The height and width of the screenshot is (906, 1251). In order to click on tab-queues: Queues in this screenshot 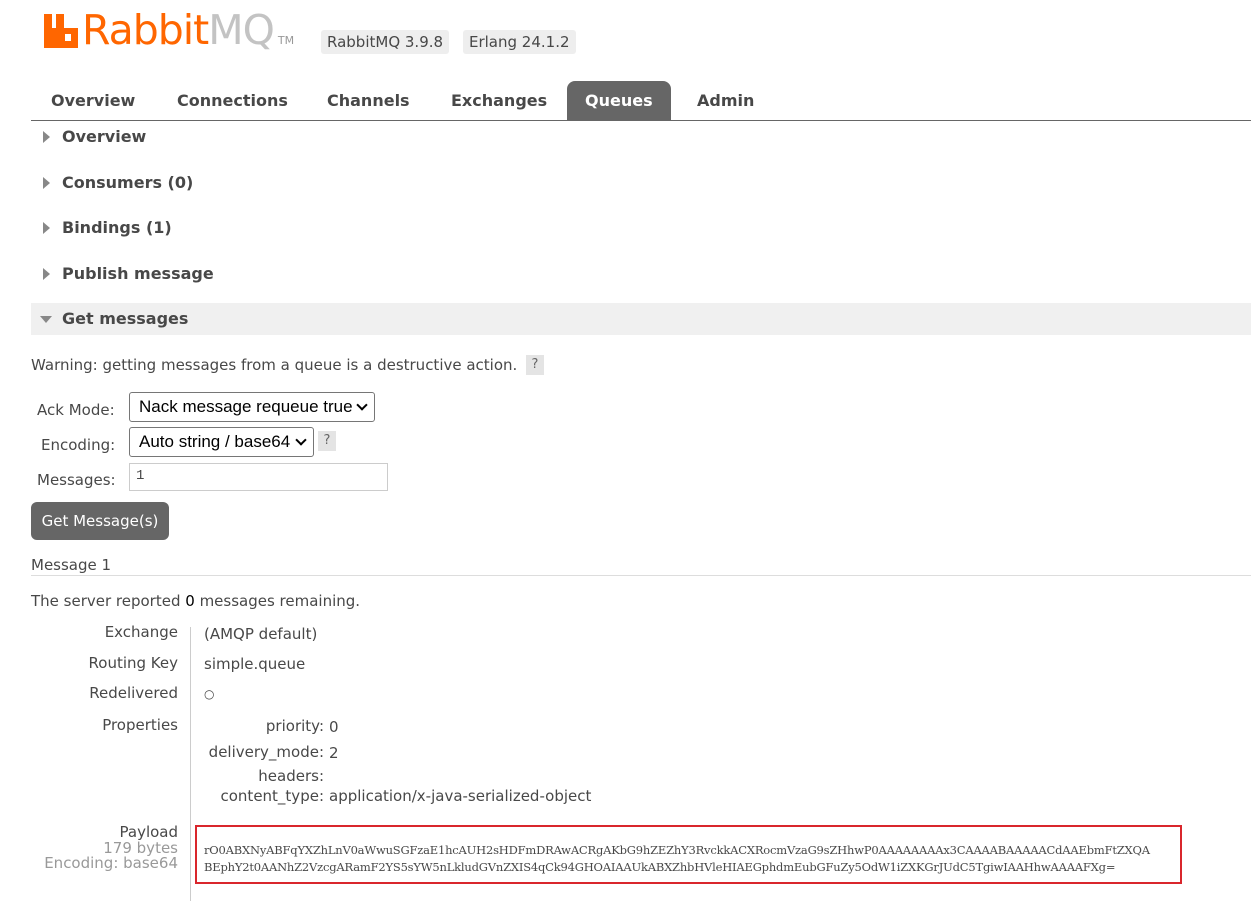, I will do `click(619, 100)`.